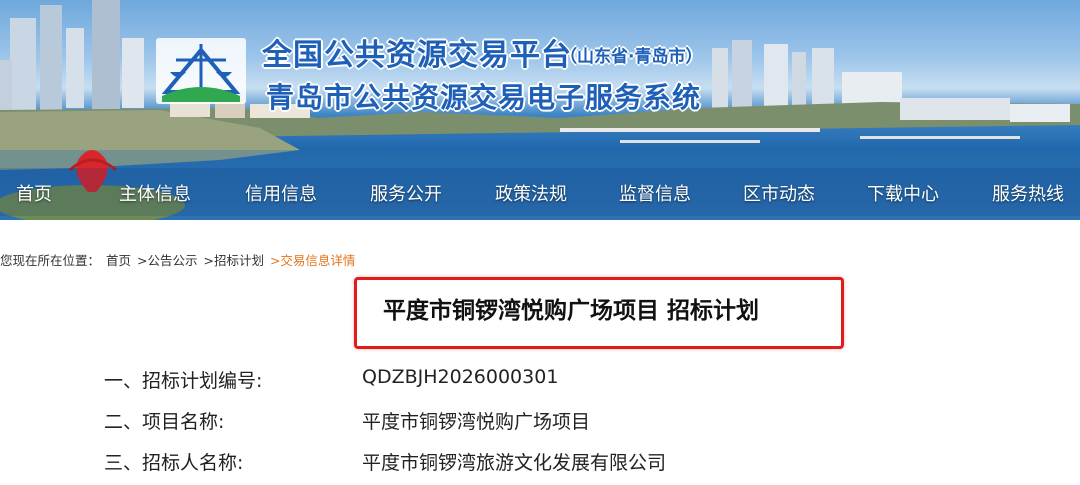  What do you see at coordinates (312, 260) in the screenshot?
I see `breadcrumb-current: >交易信息详情` at bounding box center [312, 260].